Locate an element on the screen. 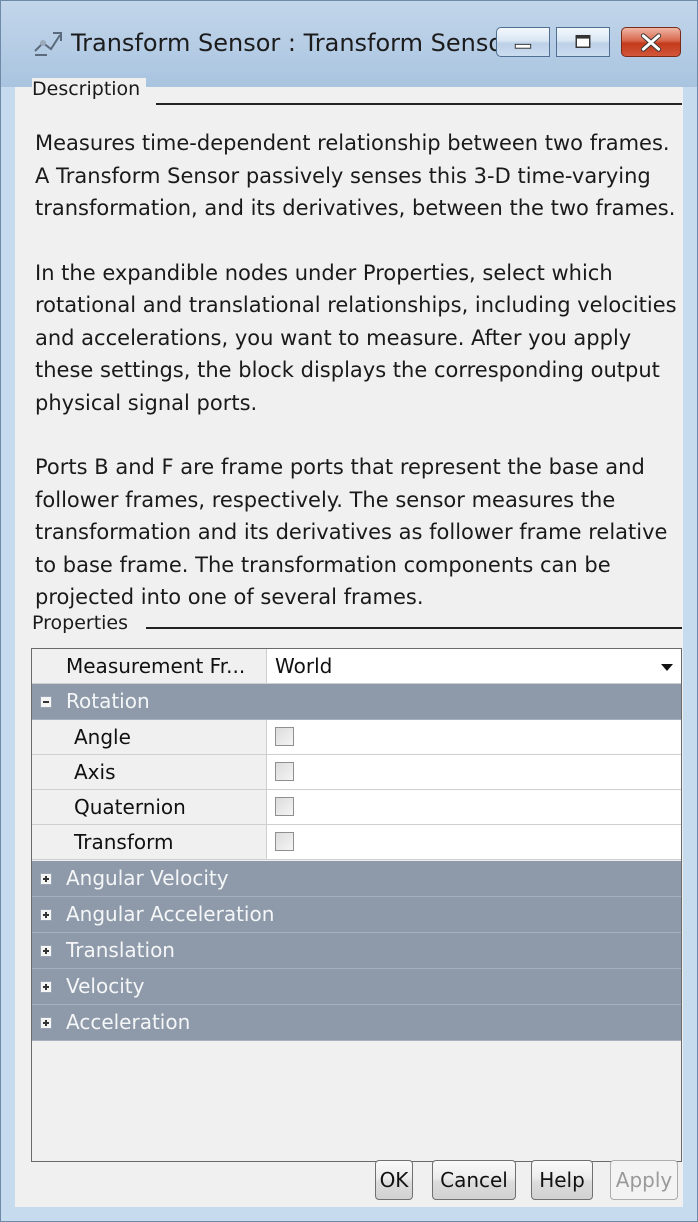 The height and width of the screenshot is (1222, 698). ok-button: OK is located at coordinates (394, 1180).